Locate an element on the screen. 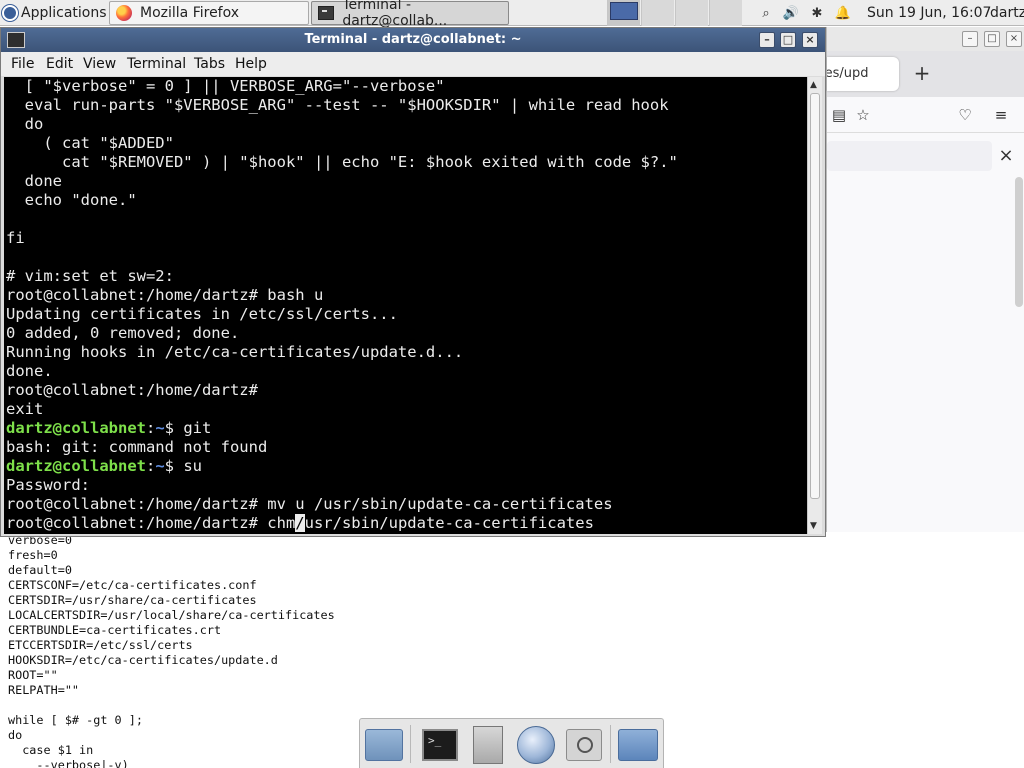  menu-view: View is located at coordinates (99, 64).